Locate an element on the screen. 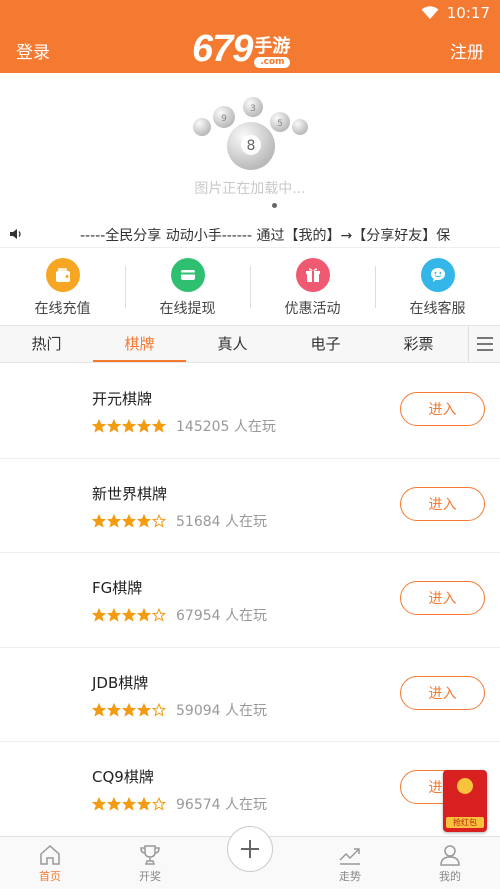  red-envelope-label: 抢红包 is located at coordinates (465, 822).